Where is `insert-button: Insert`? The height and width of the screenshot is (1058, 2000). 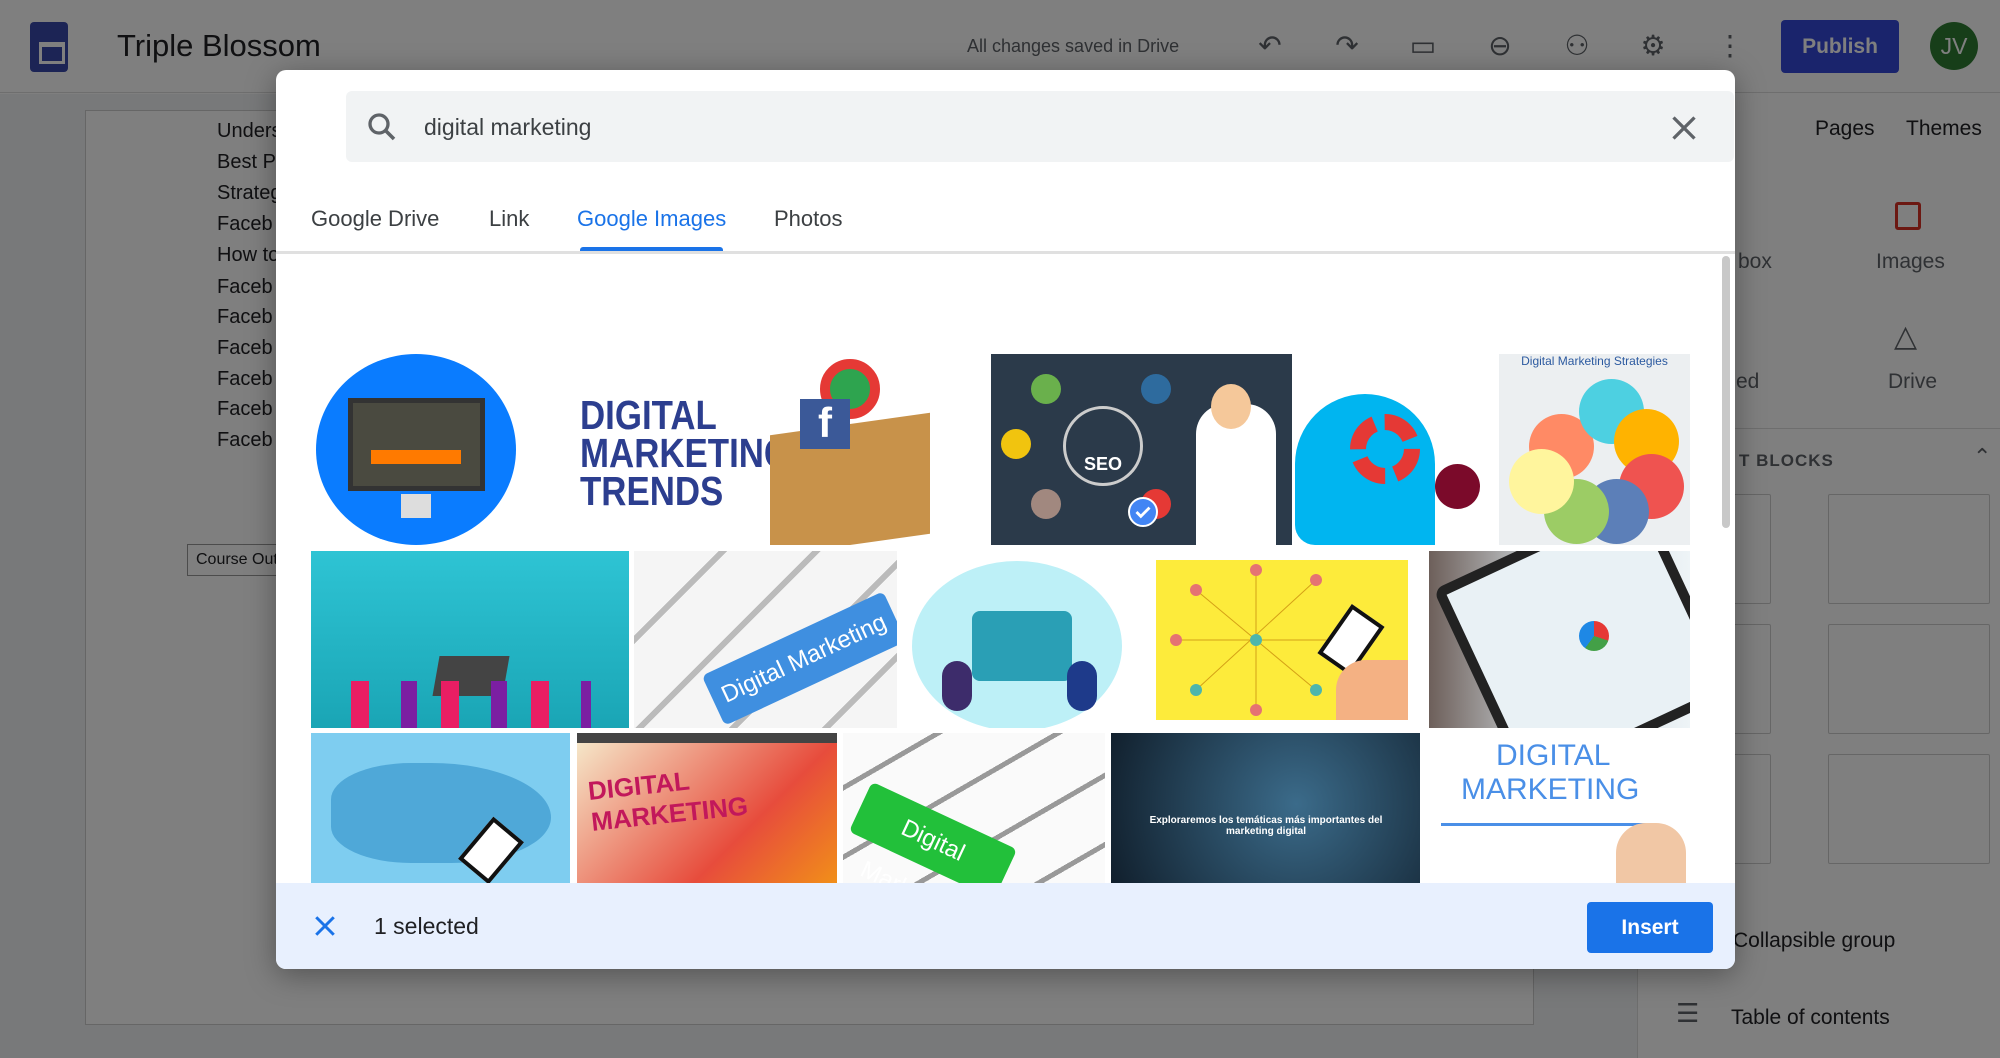 insert-button: Insert is located at coordinates (1650, 927).